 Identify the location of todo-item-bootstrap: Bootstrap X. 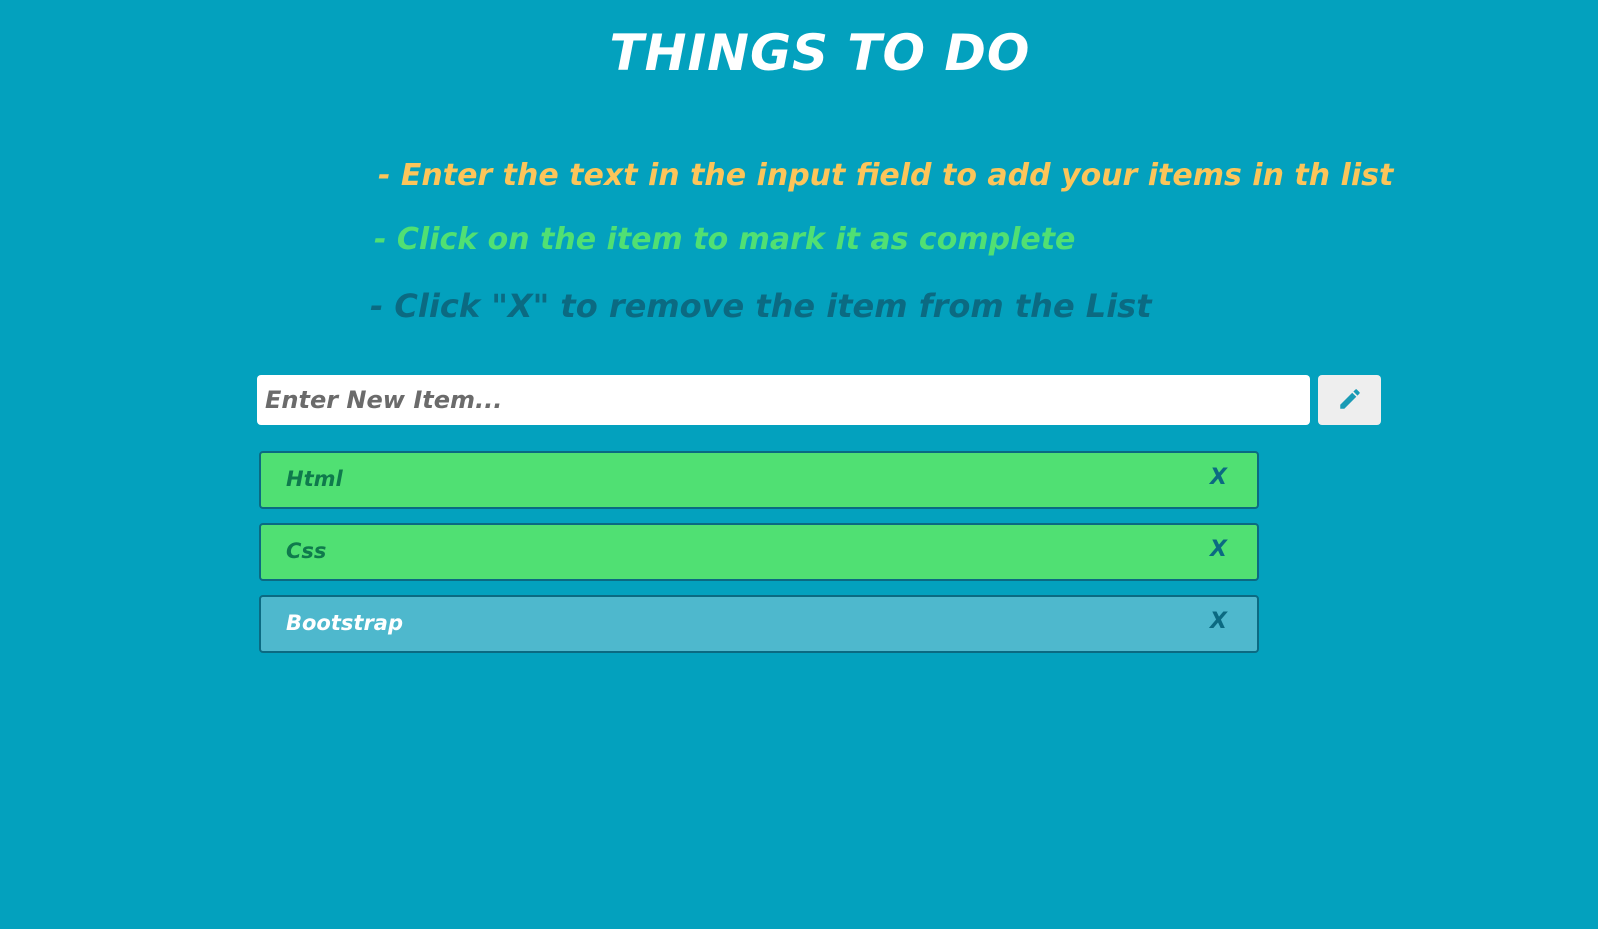
(759, 624).